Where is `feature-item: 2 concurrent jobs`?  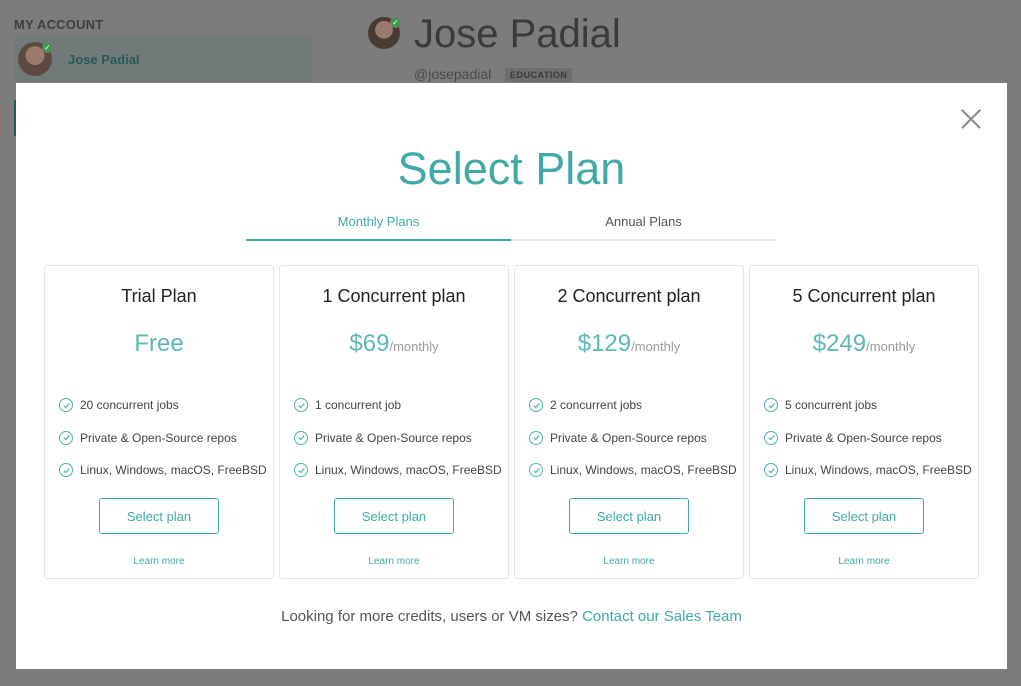 feature-item: 2 concurrent jobs is located at coordinates (633, 405).